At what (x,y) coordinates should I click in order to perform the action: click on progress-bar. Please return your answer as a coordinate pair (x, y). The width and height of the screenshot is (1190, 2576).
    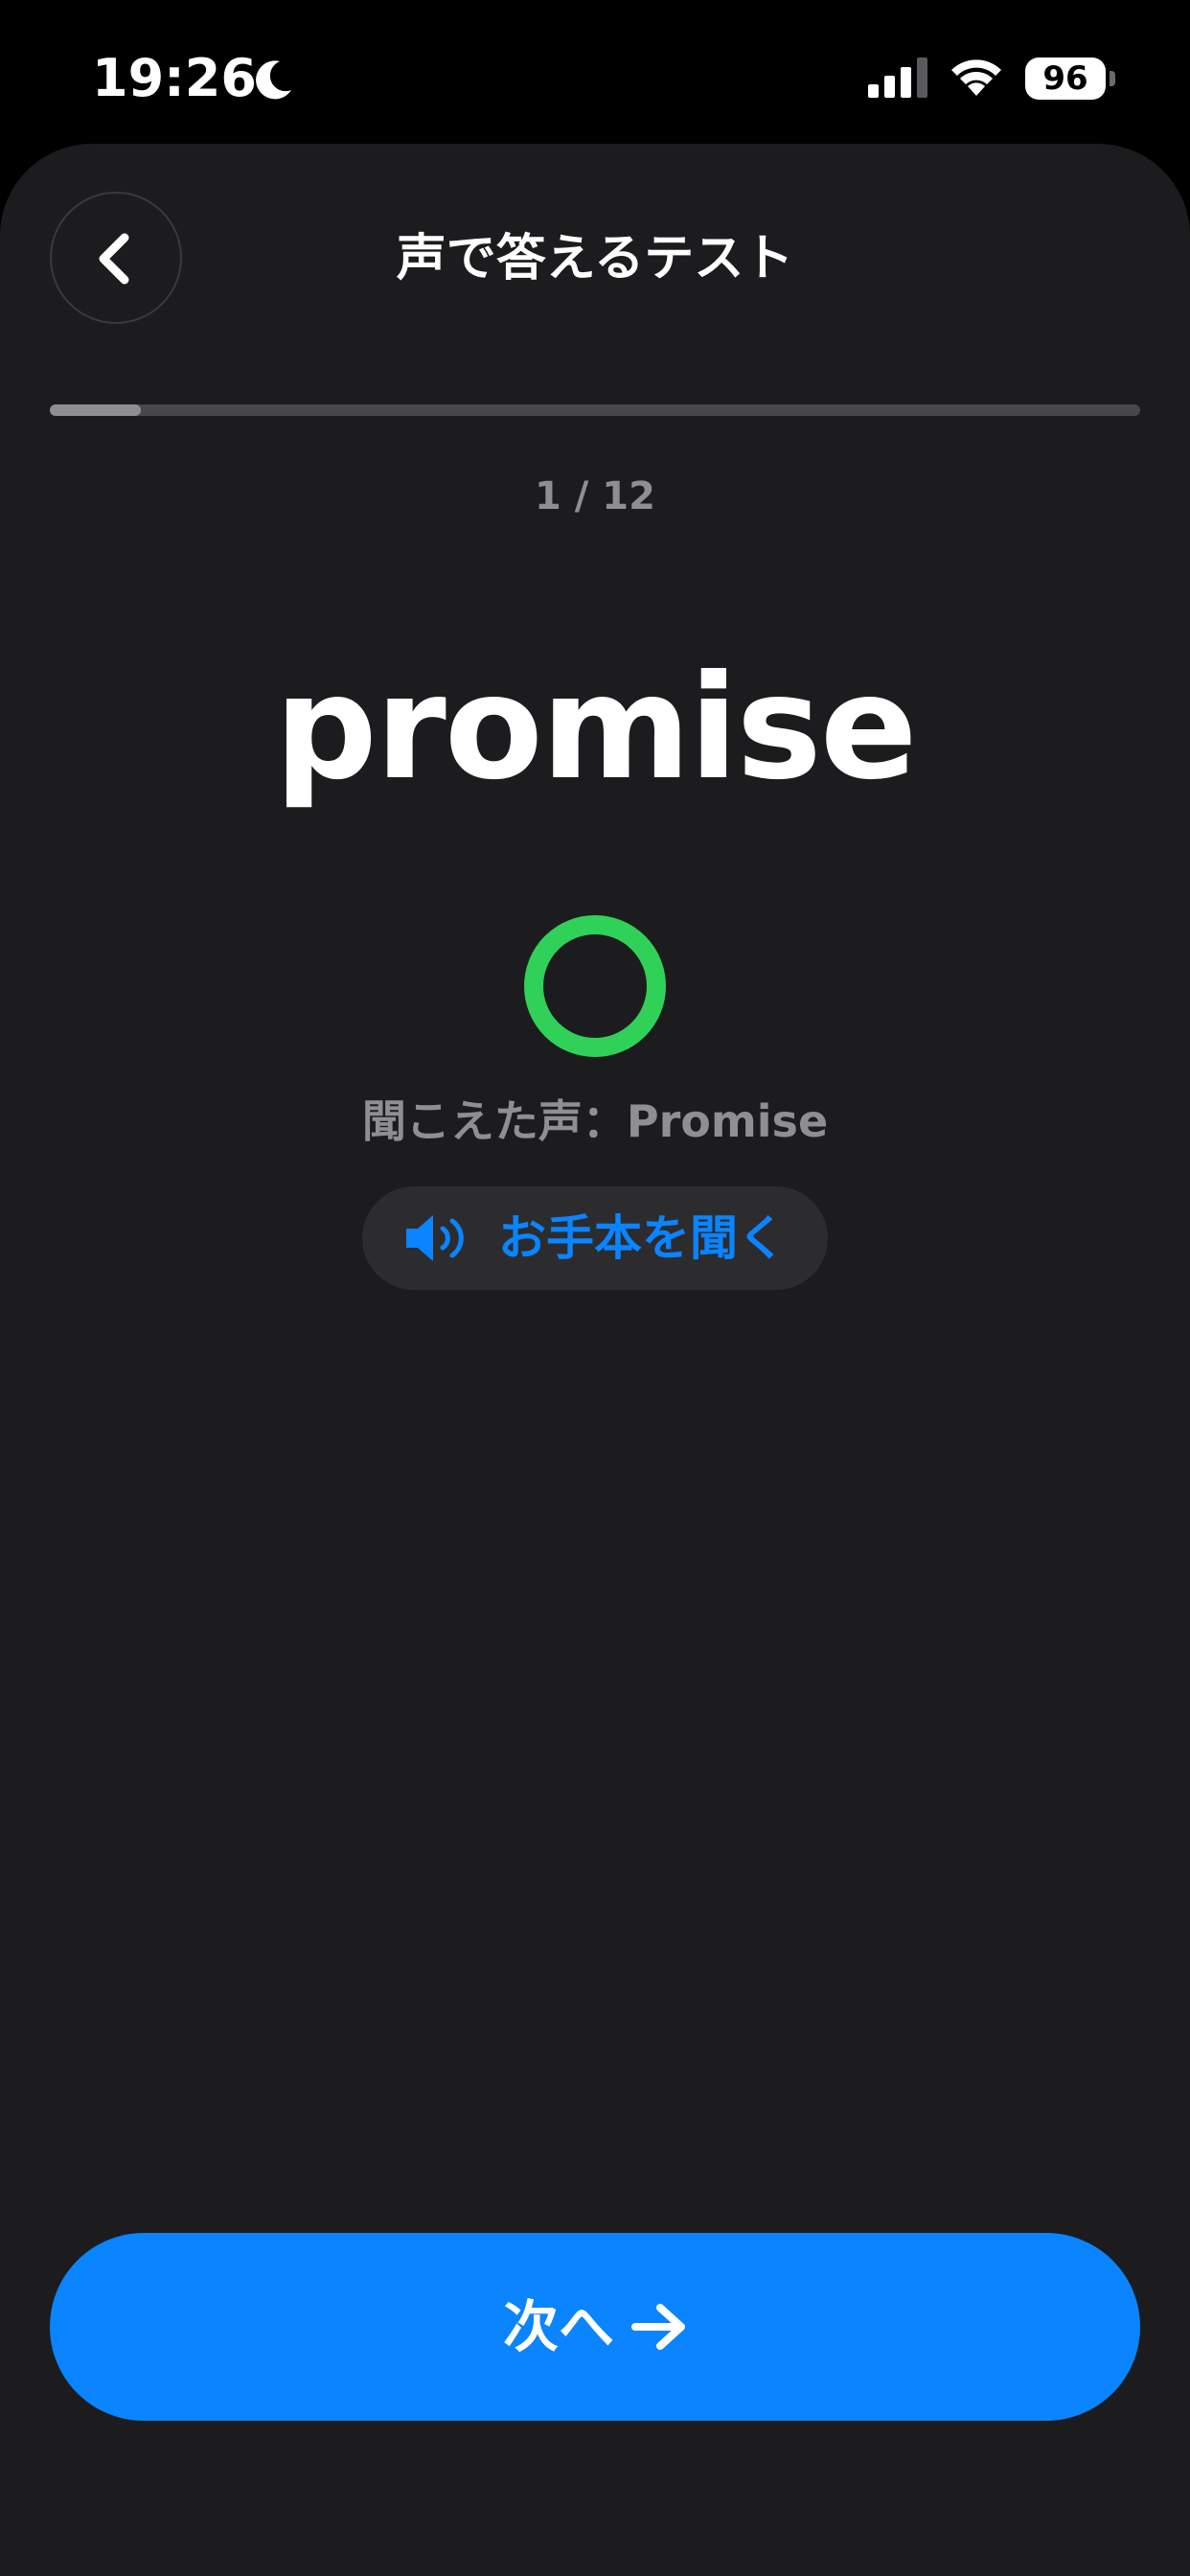
    Looking at the image, I should click on (595, 410).